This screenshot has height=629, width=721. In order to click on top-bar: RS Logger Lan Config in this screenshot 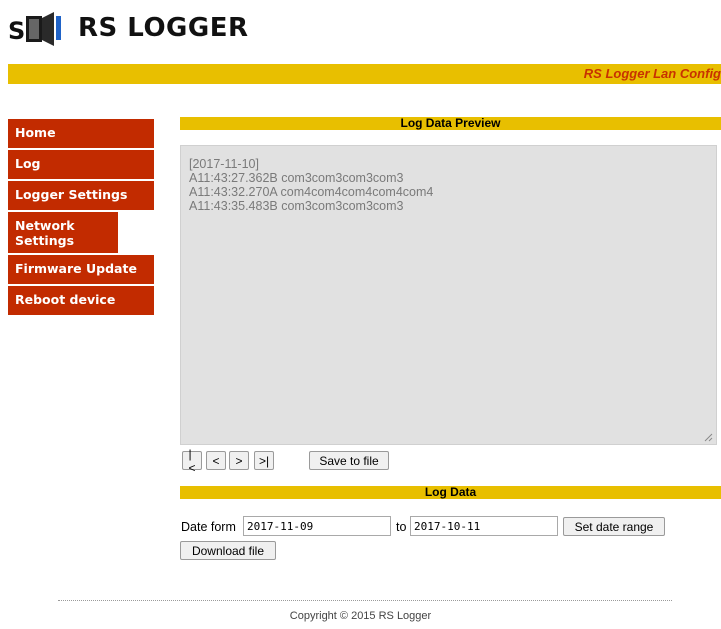, I will do `click(364, 74)`.